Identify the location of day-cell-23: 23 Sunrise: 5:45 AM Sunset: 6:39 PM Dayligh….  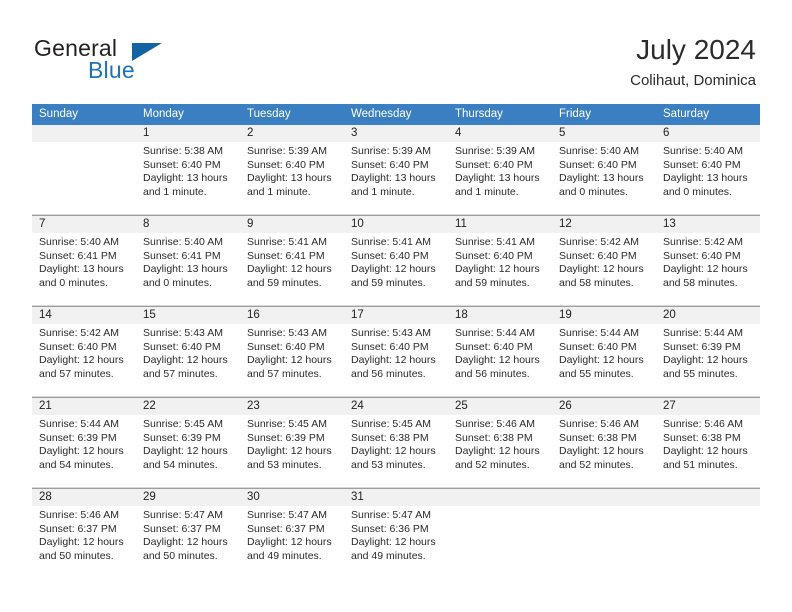
(292, 442).